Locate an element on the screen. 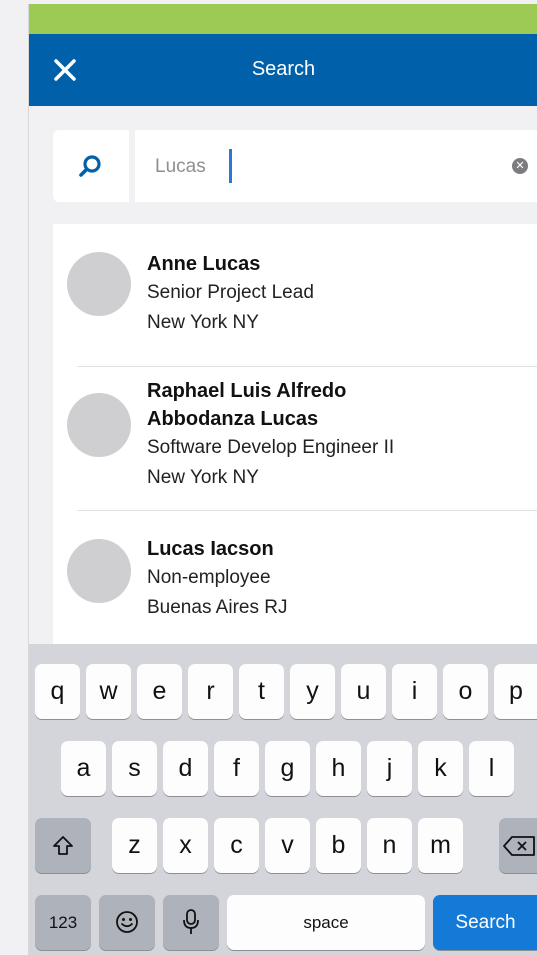 Image resolution: width=537 pixels, height=955 pixels. key-s: s is located at coordinates (134, 768).